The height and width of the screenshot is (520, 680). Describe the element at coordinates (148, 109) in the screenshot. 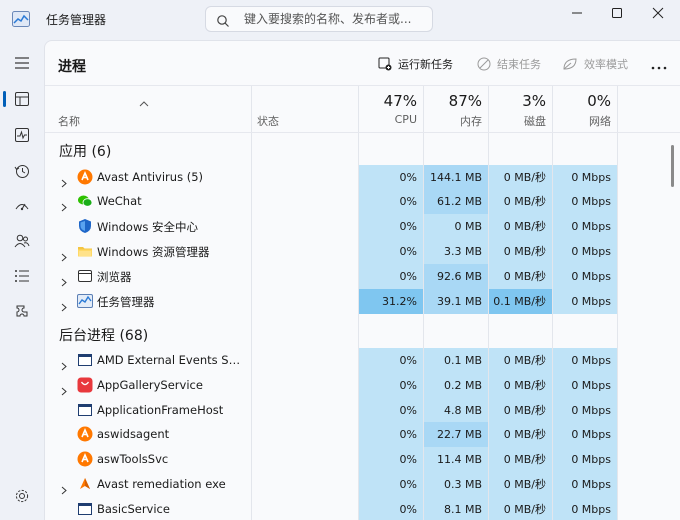

I see `column-header-name: 名称` at that location.